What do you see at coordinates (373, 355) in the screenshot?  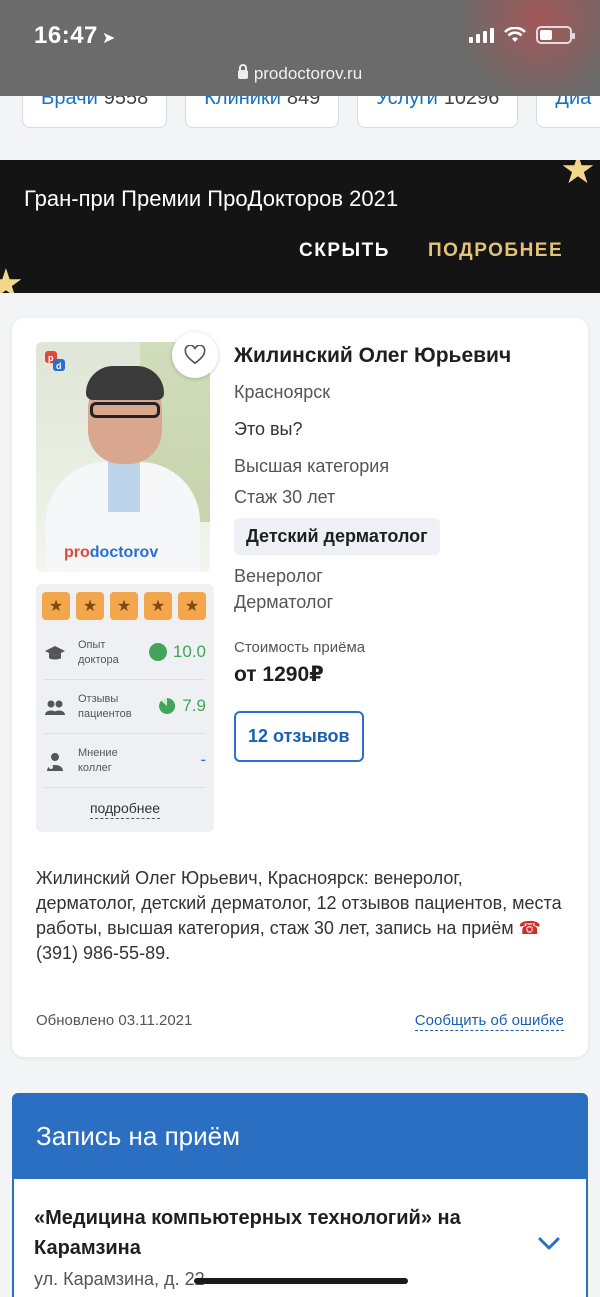 I see `doctor-name: Жилинский Олег Юрьевич` at bounding box center [373, 355].